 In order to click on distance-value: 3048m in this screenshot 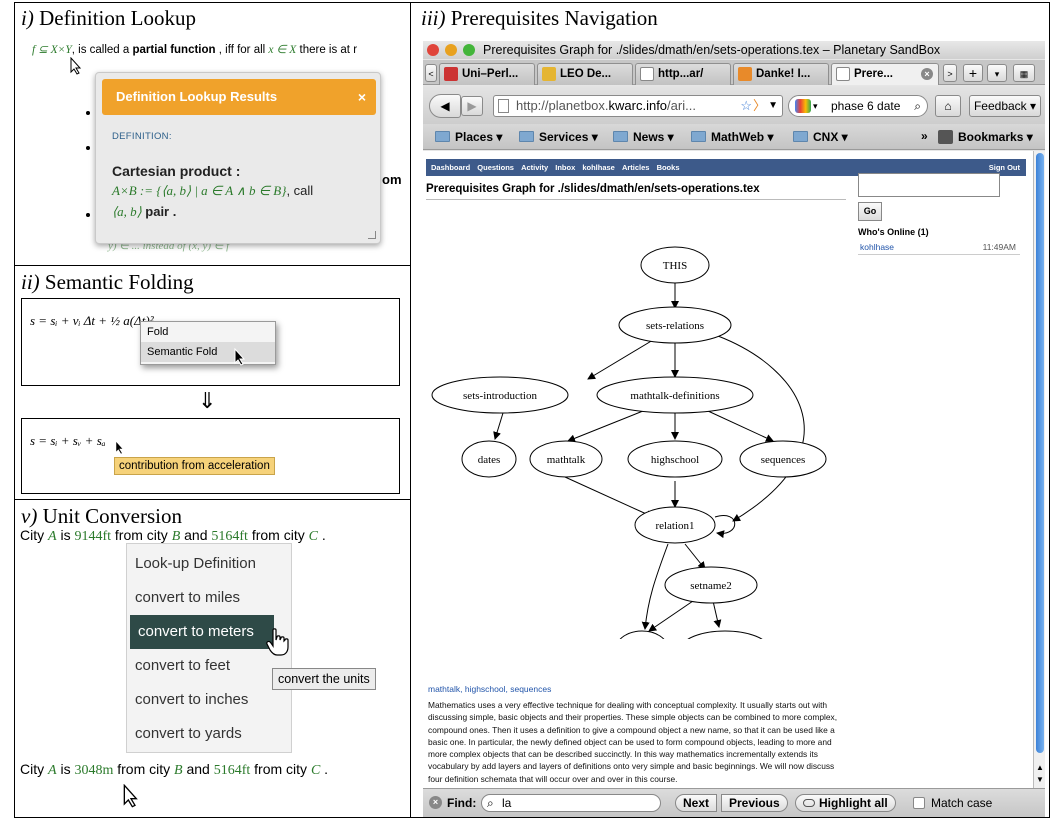, I will do `click(93, 770)`.